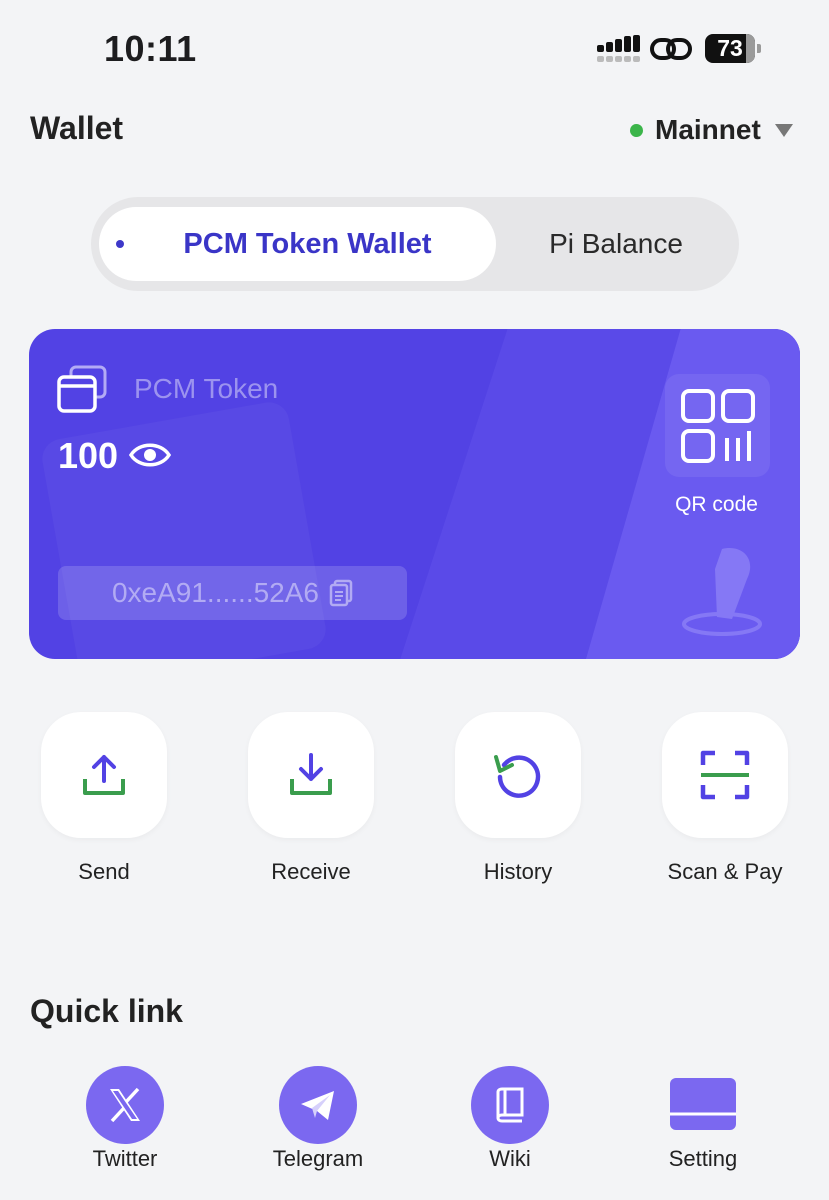  What do you see at coordinates (725, 871) in the screenshot?
I see `scan-and-pay-label: Scan & Pay` at bounding box center [725, 871].